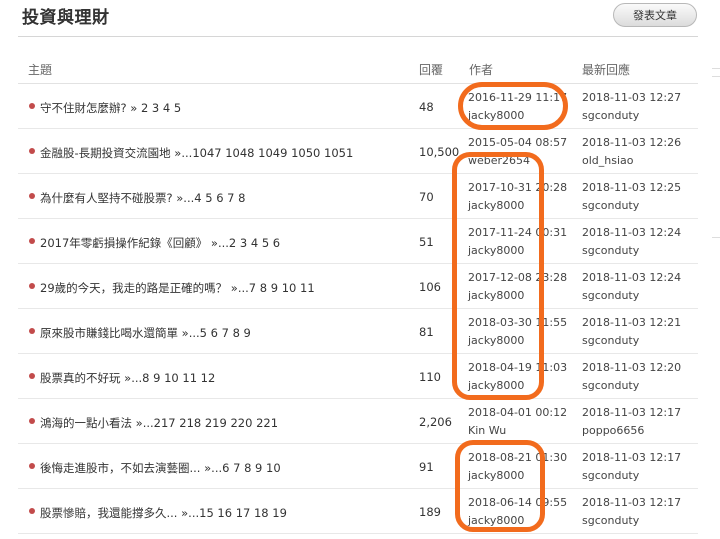 The width and height of the screenshot is (720, 539). Describe the element at coordinates (358, 36) in the screenshot. I see `title-divider` at that location.